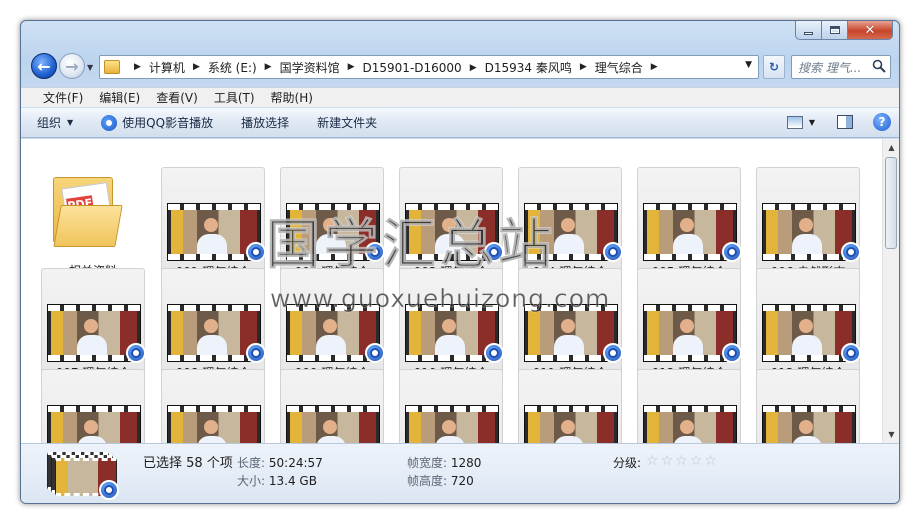 This screenshot has width=921, height=525. I want to click on change-view-icon, so click(794, 122).